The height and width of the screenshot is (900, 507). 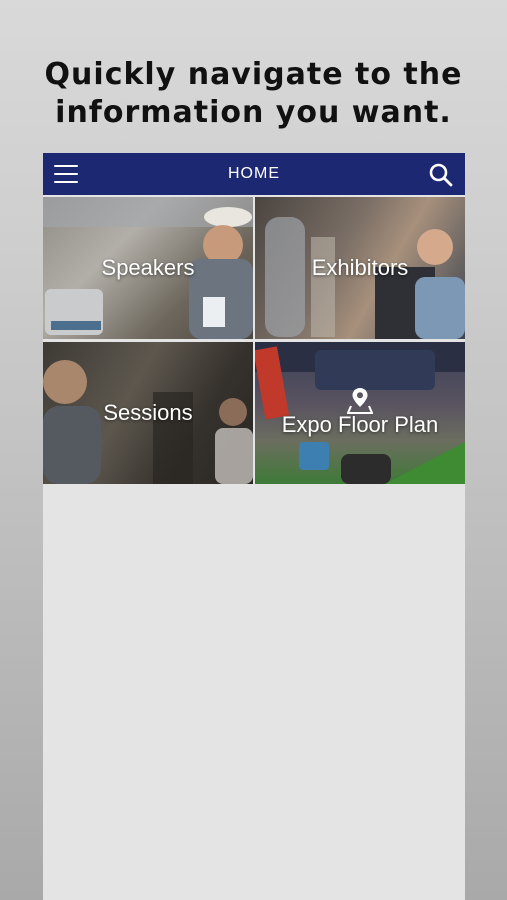 I want to click on tile-expo-floor-plan: Expo Floor Plan, so click(x=360, y=413).